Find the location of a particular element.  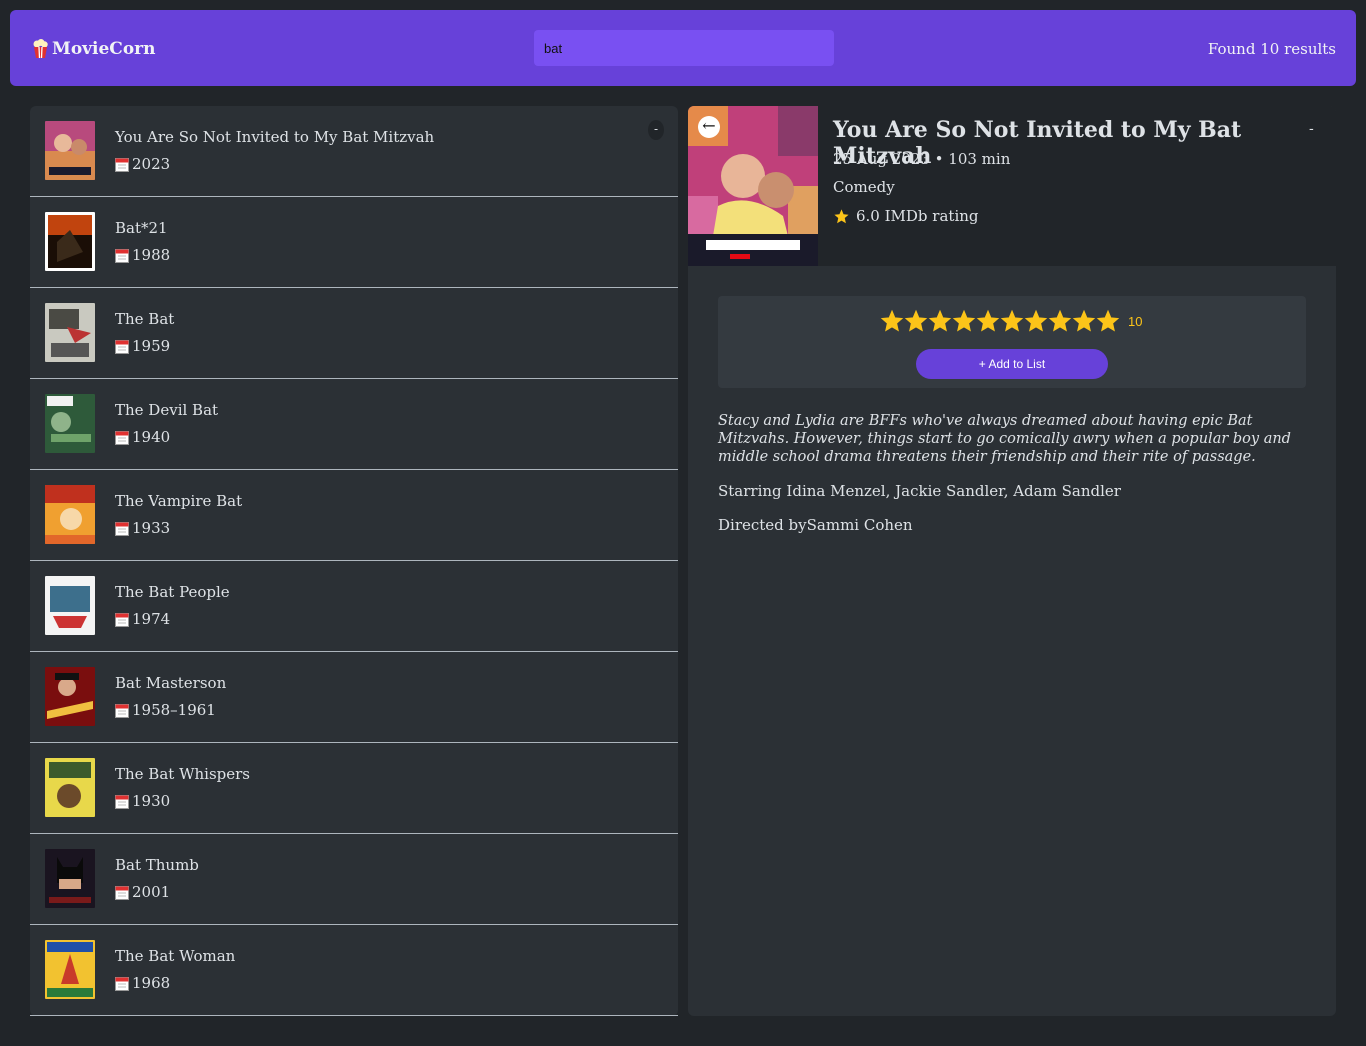

movie-year: 1940 is located at coordinates (142, 437).